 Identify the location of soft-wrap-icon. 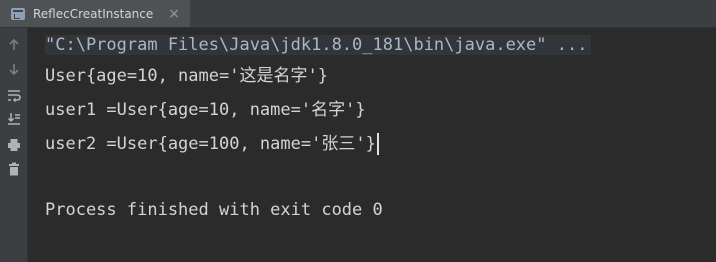
(13, 94).